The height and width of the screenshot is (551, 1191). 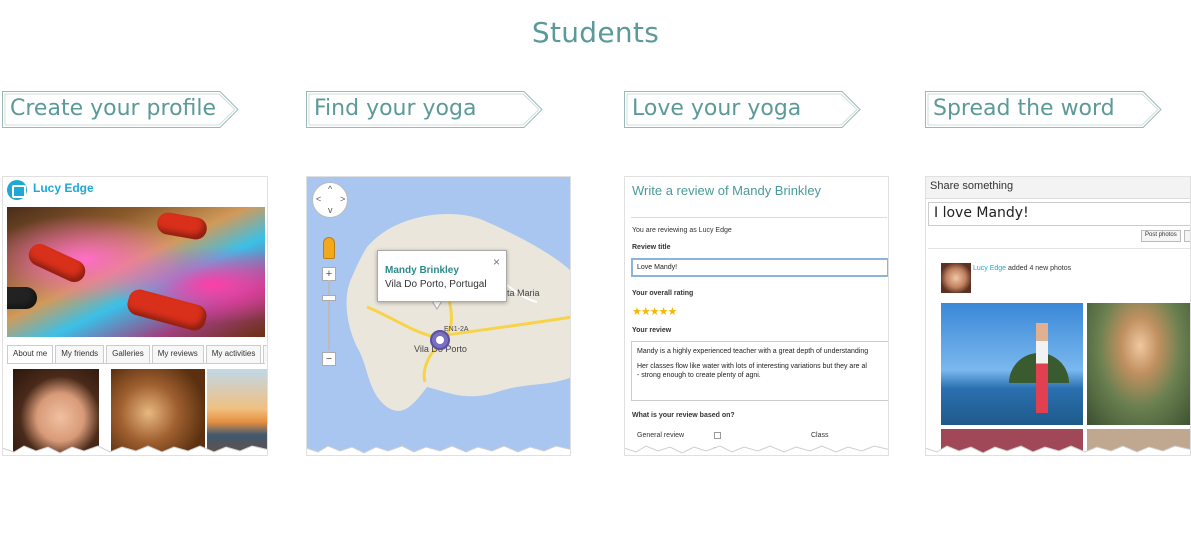 I want to click on step-label: Spread the word, so click(x=1024, y=108).